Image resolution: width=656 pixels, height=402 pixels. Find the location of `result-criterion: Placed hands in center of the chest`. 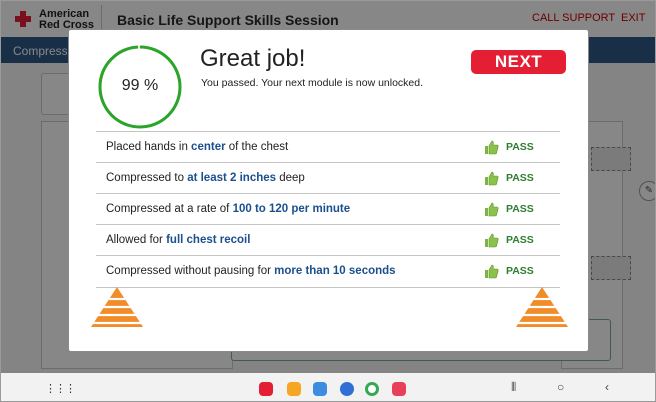

result-criterion: Placed hands in center of the chest is located at coordinates (197, 147).